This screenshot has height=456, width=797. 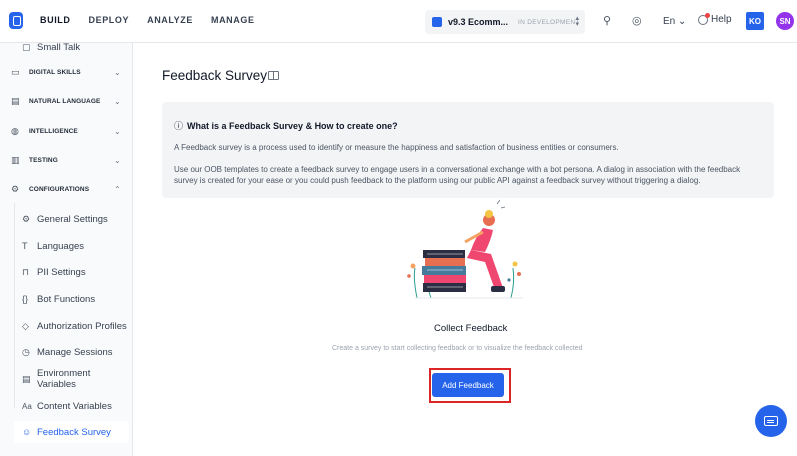 I want to click on braces-icon: {}, so click(x=25, y=299).